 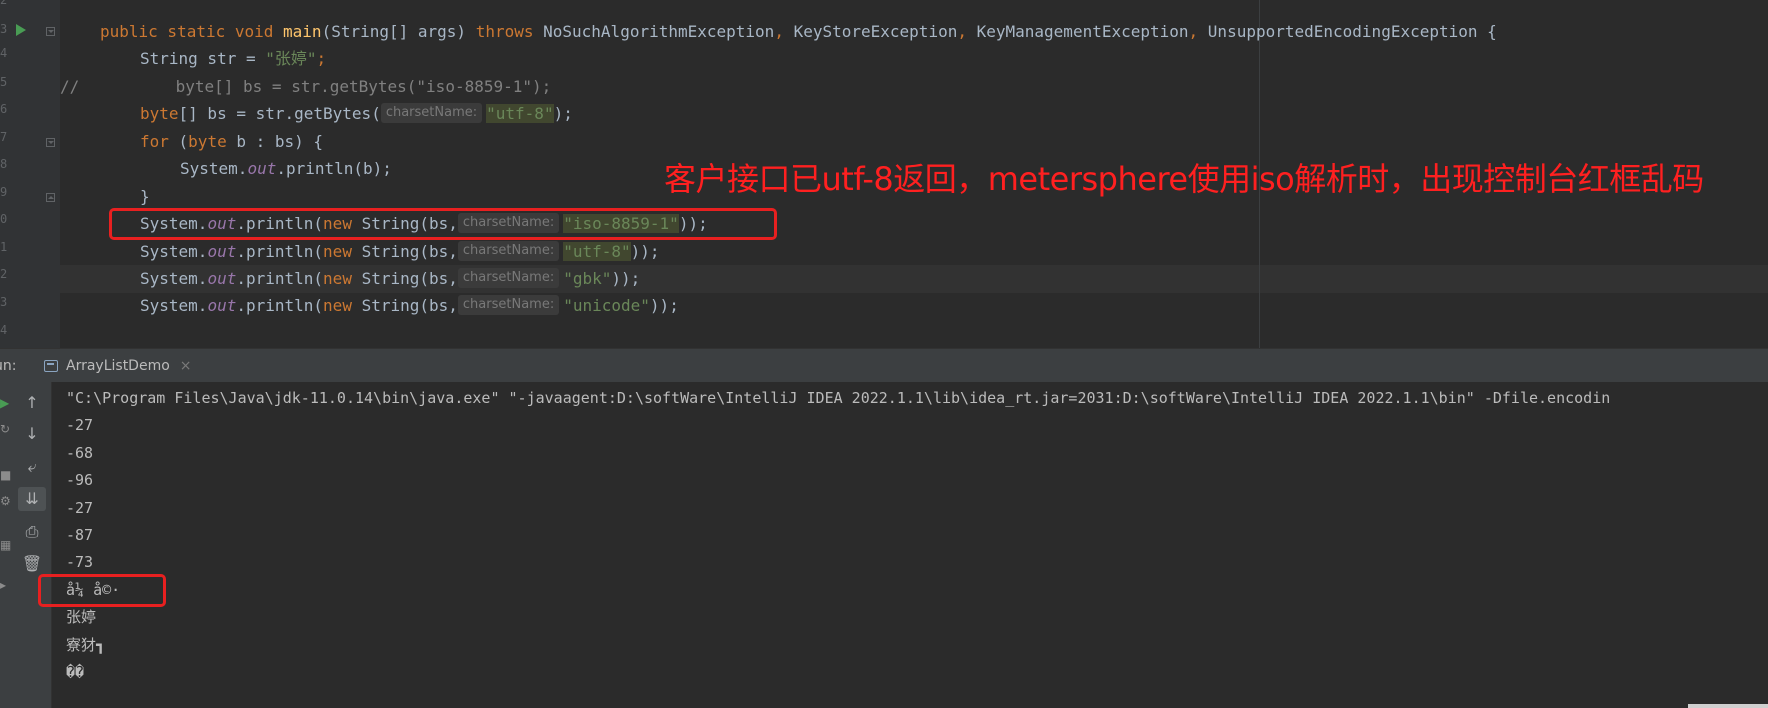 I want to click on run-left-strip: ▶ ↻ ■ ⚙ ▦ ▸, so click(x=8, y=545).